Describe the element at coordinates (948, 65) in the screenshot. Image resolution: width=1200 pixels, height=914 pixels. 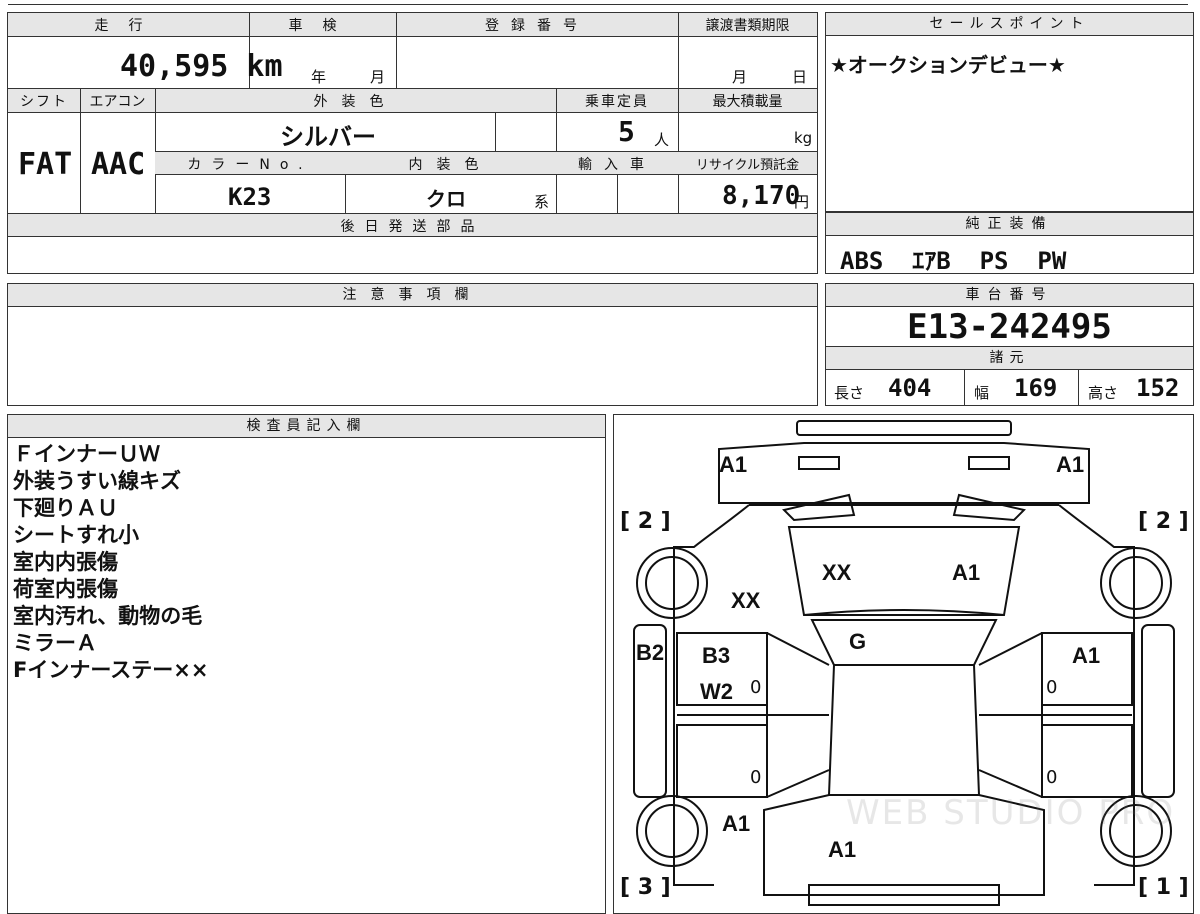
I see `sales-point-text: ★オークションデビュー★` at that location.